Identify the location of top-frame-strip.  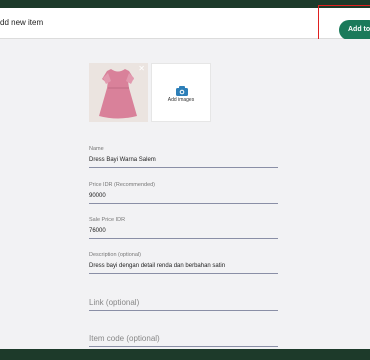
(185, 4).